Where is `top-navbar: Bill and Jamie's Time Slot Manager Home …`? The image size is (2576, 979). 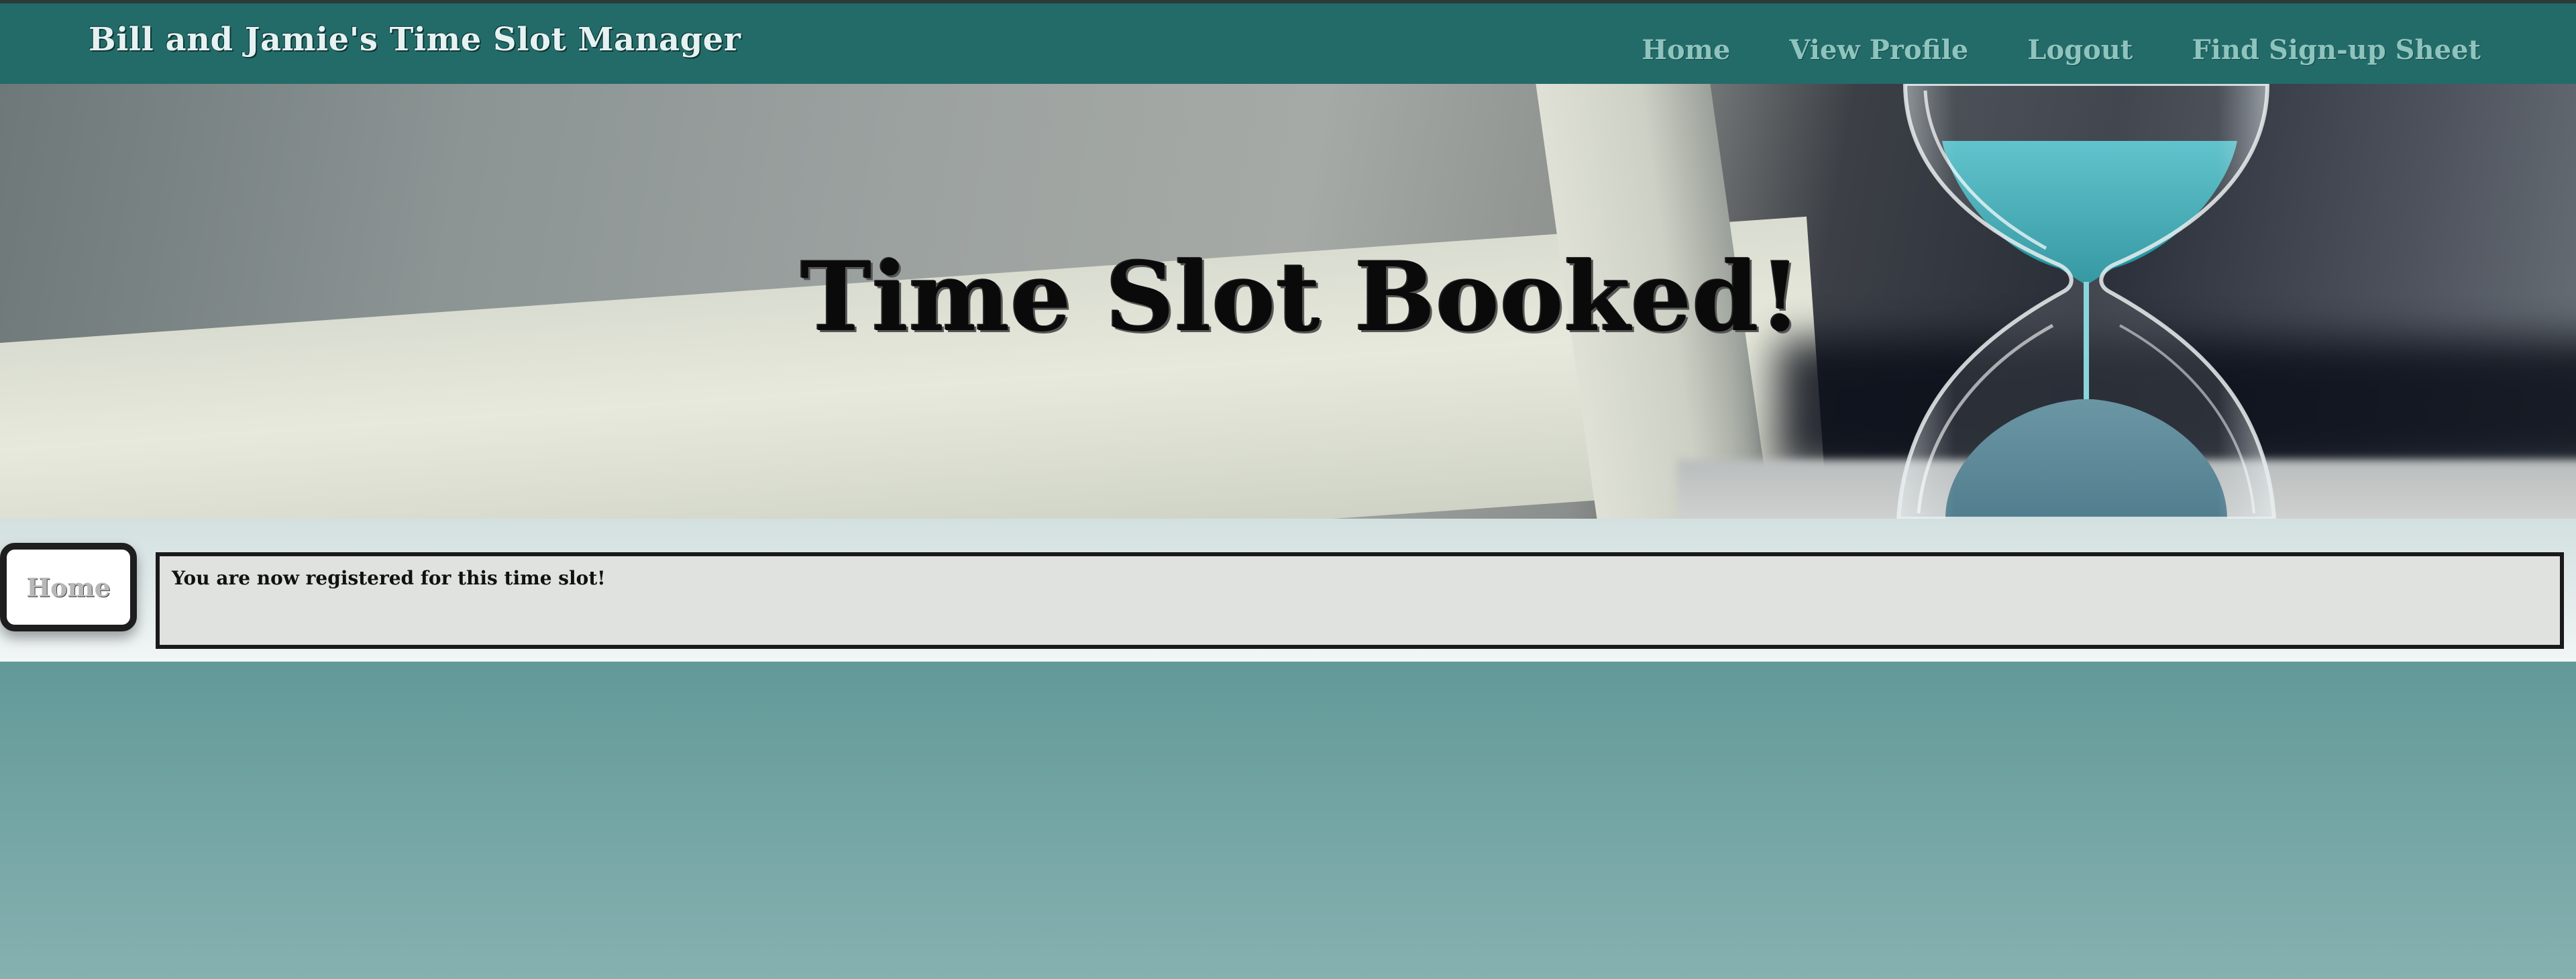
top-navbar: Bill and Jamie's Time Slot Manager Home … is located at coordinates (1288, 42).